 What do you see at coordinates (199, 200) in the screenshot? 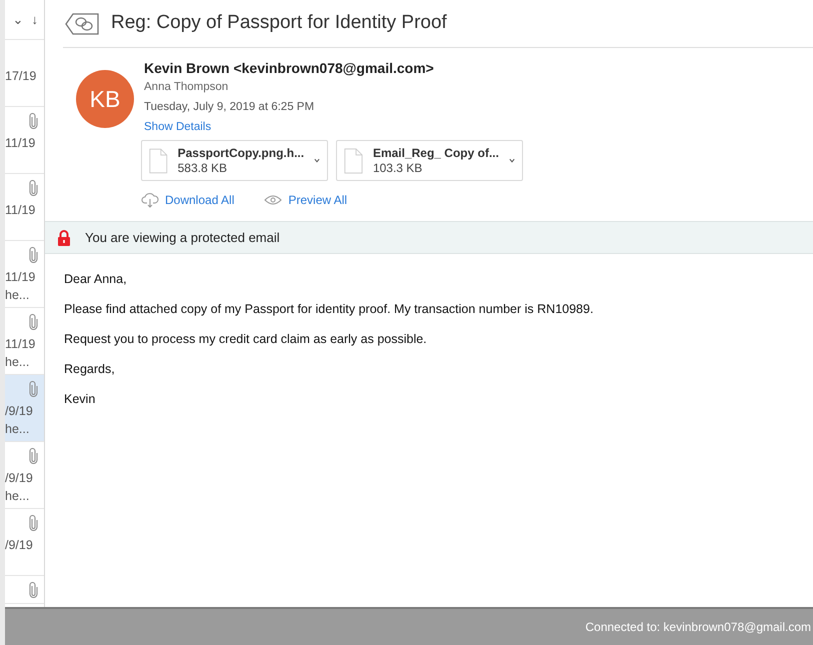
I see `download-all-link: Download All` at bounding box center [199, 200].